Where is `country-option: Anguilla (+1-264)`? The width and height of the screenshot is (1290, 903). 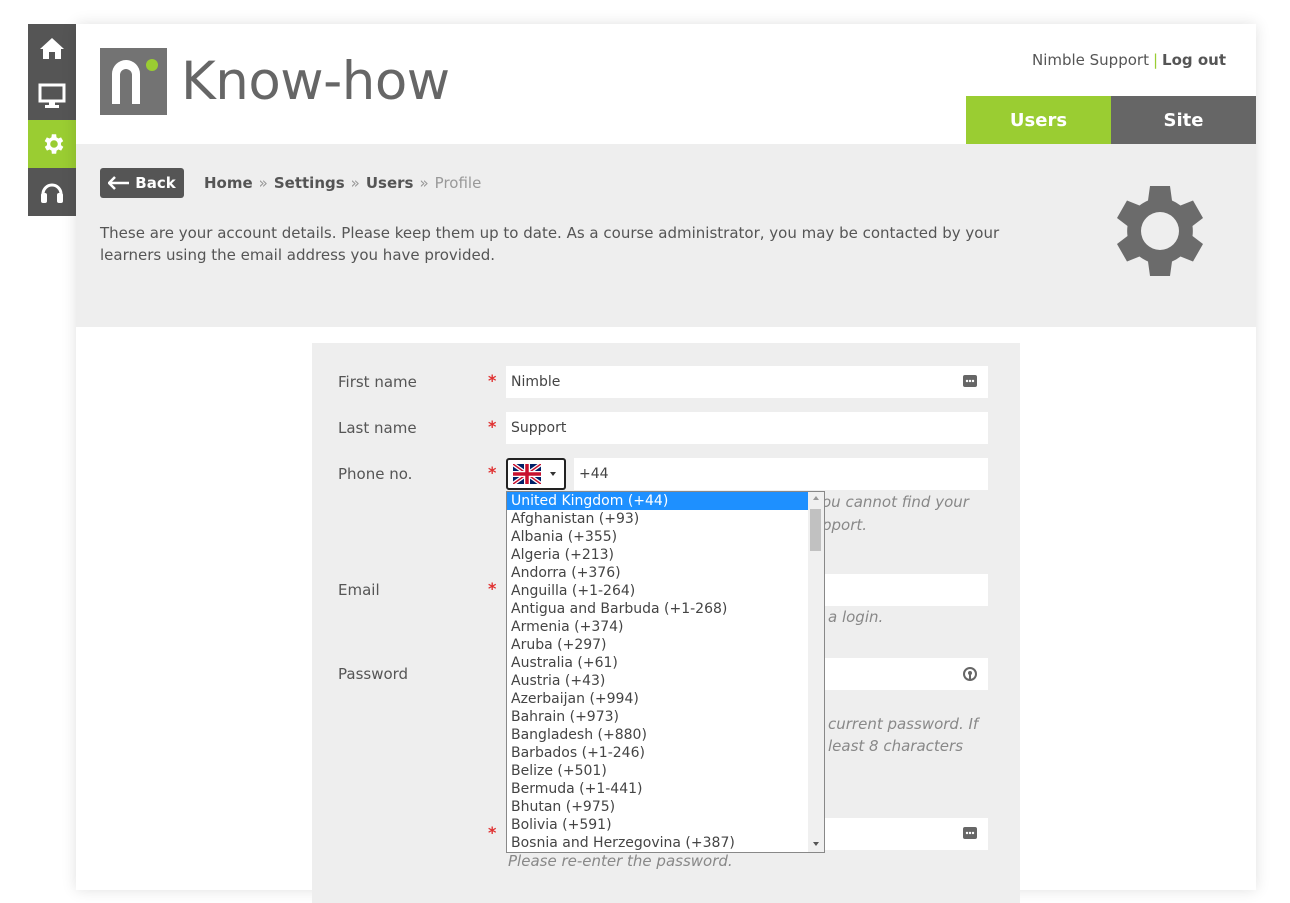
country-option: Anguilla (+1-264) is located at coordinates (658, 591).